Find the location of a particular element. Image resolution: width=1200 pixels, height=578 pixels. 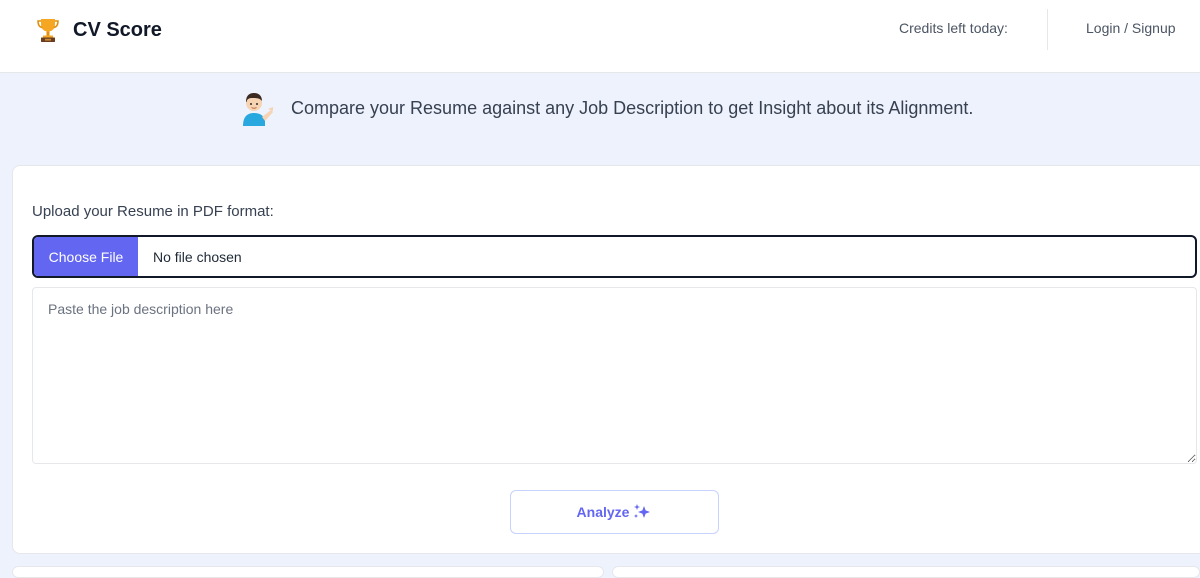

brand-name: CV Score is located at coordinates (117, 29).